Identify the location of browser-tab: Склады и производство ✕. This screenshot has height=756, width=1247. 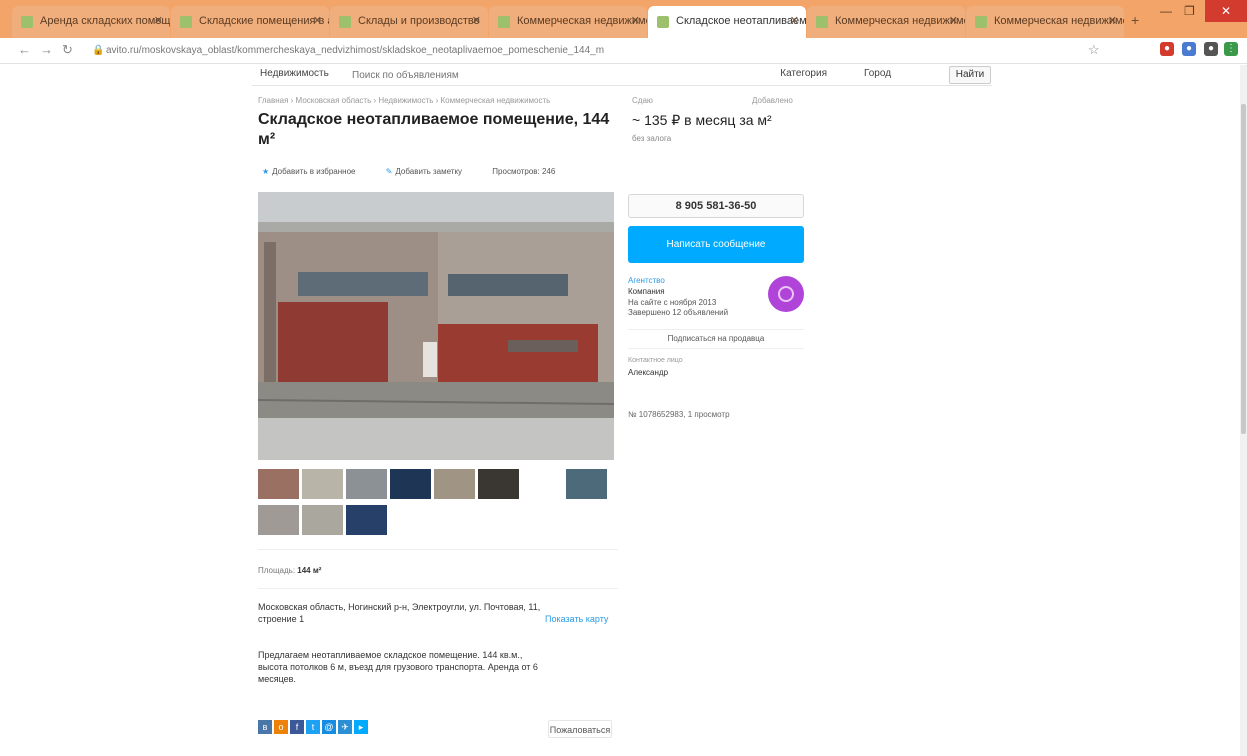
(409, 22).